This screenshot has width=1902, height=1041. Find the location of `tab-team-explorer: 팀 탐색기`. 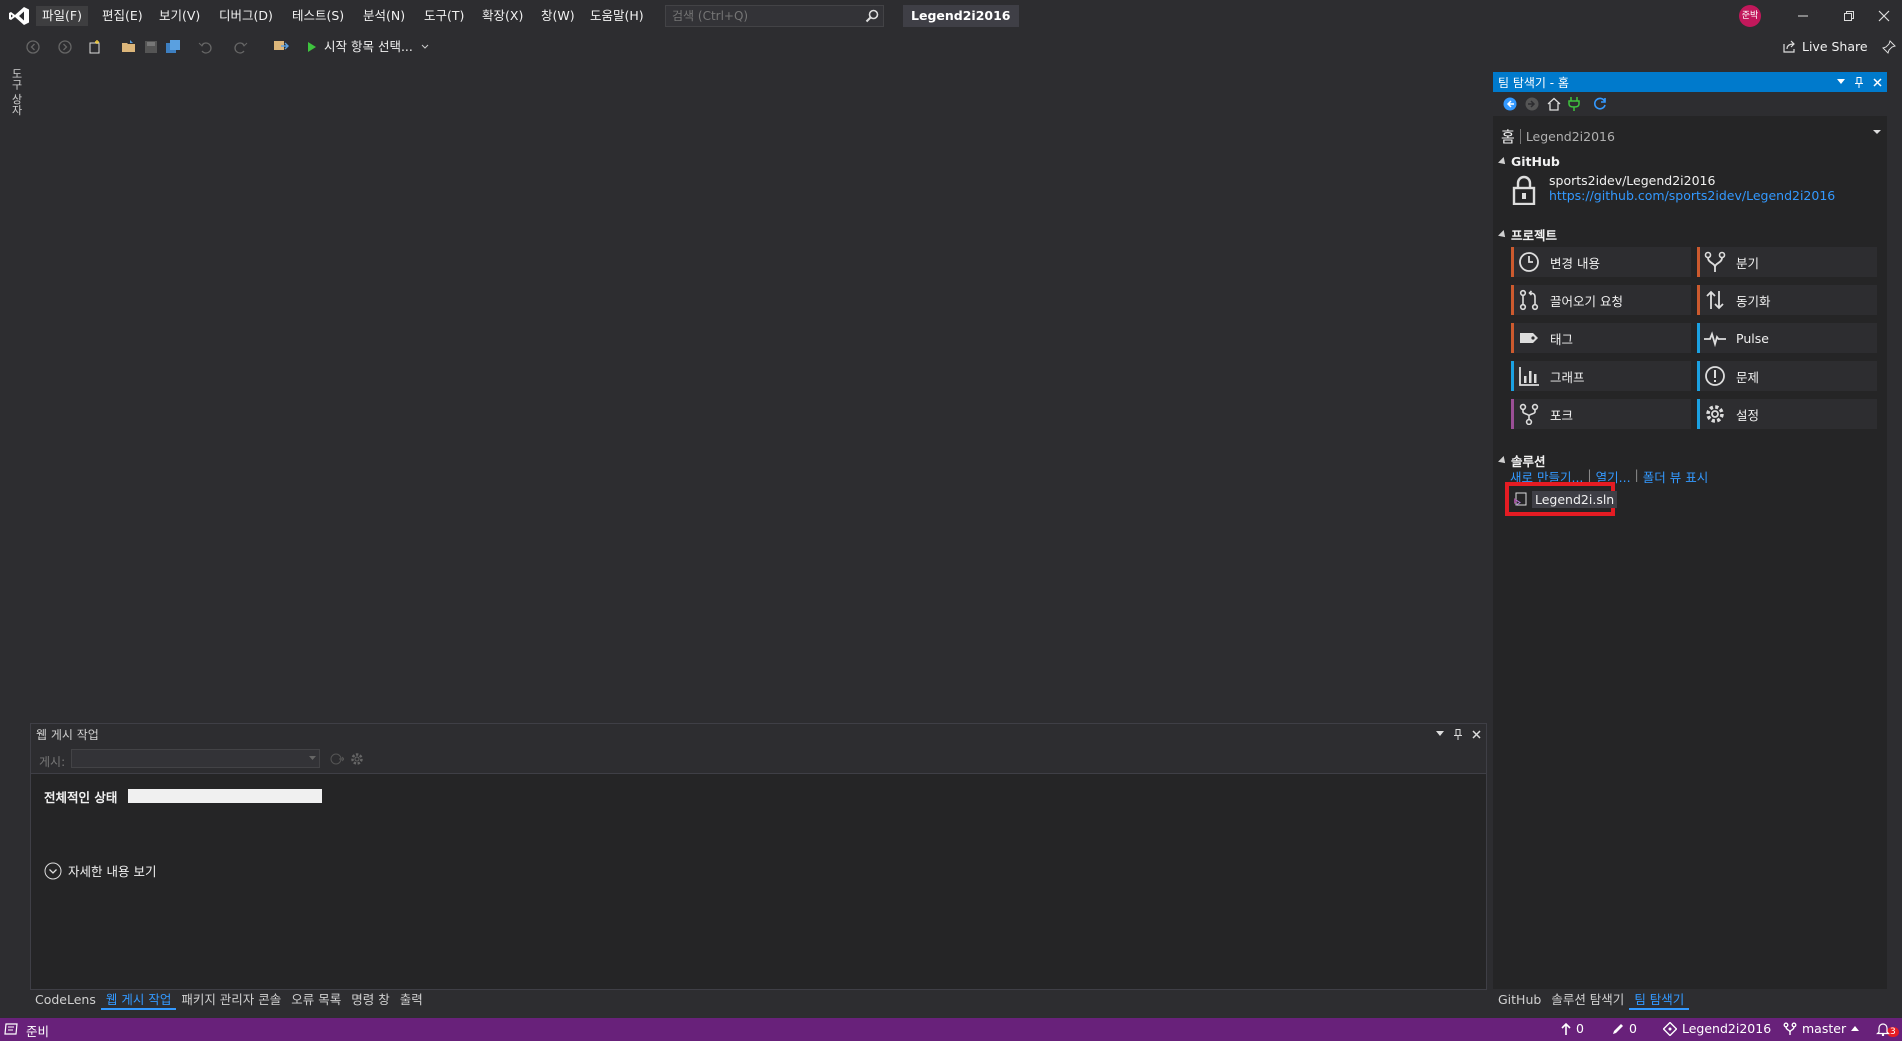

tab-team-explorer: 팀 탐색기 is located at coordinates (1659, 1000).